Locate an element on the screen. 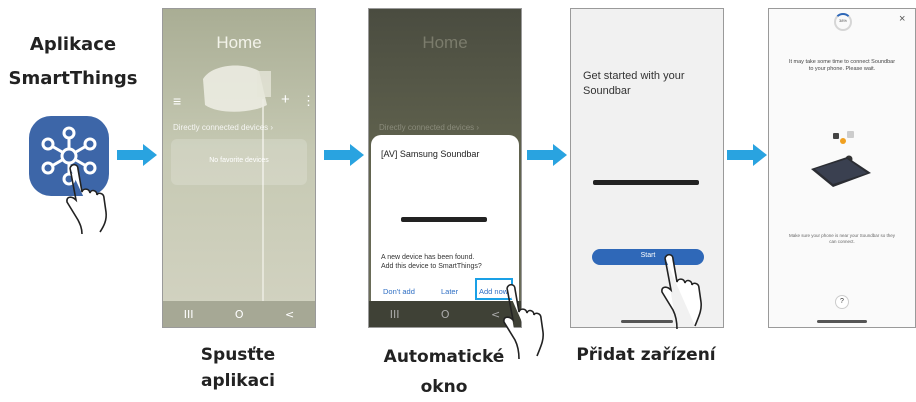 Image resolution: width=916 pixels, height=402 pixels. dialog-title: [AV] Samsung Soundbar is located at coordinates (430, 154).